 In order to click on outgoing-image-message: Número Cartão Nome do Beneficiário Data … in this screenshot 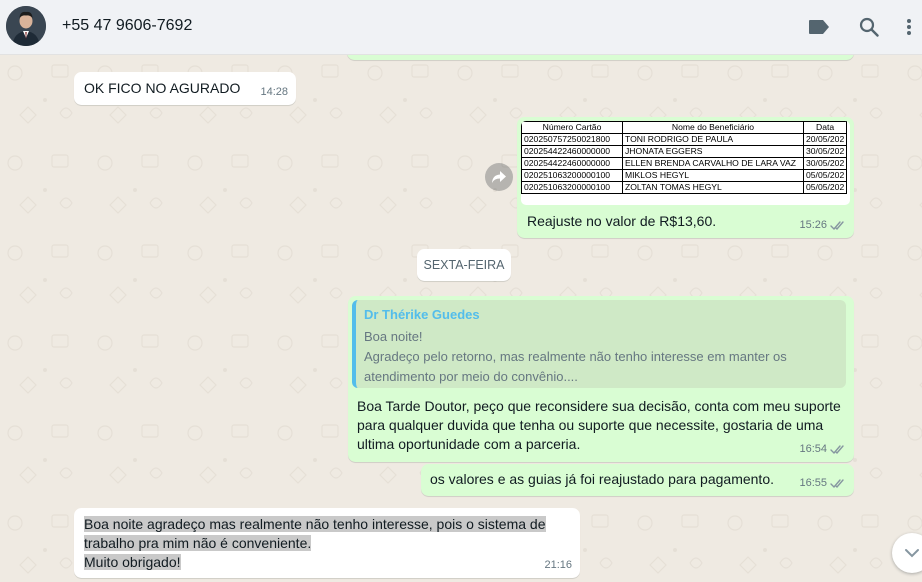, I will do `click(685, 177)`.